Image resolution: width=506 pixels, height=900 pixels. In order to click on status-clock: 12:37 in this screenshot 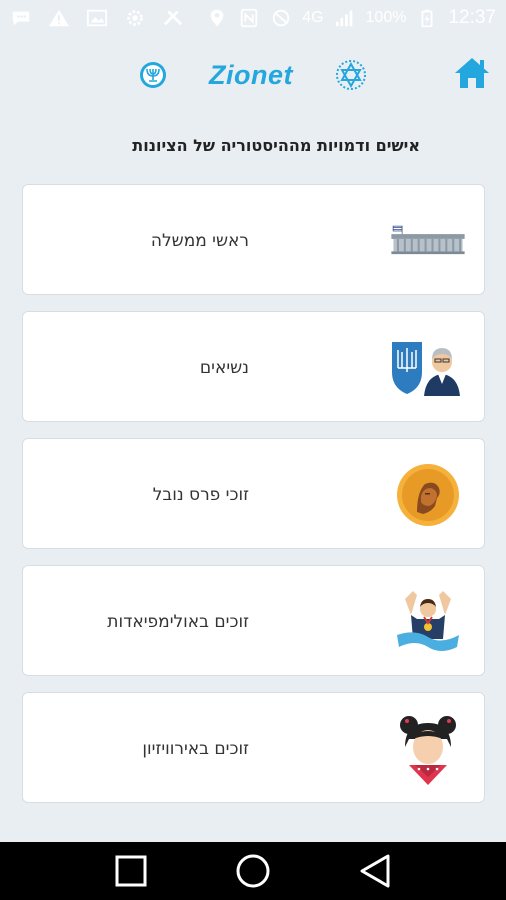, I will do `click(472, 17)`.